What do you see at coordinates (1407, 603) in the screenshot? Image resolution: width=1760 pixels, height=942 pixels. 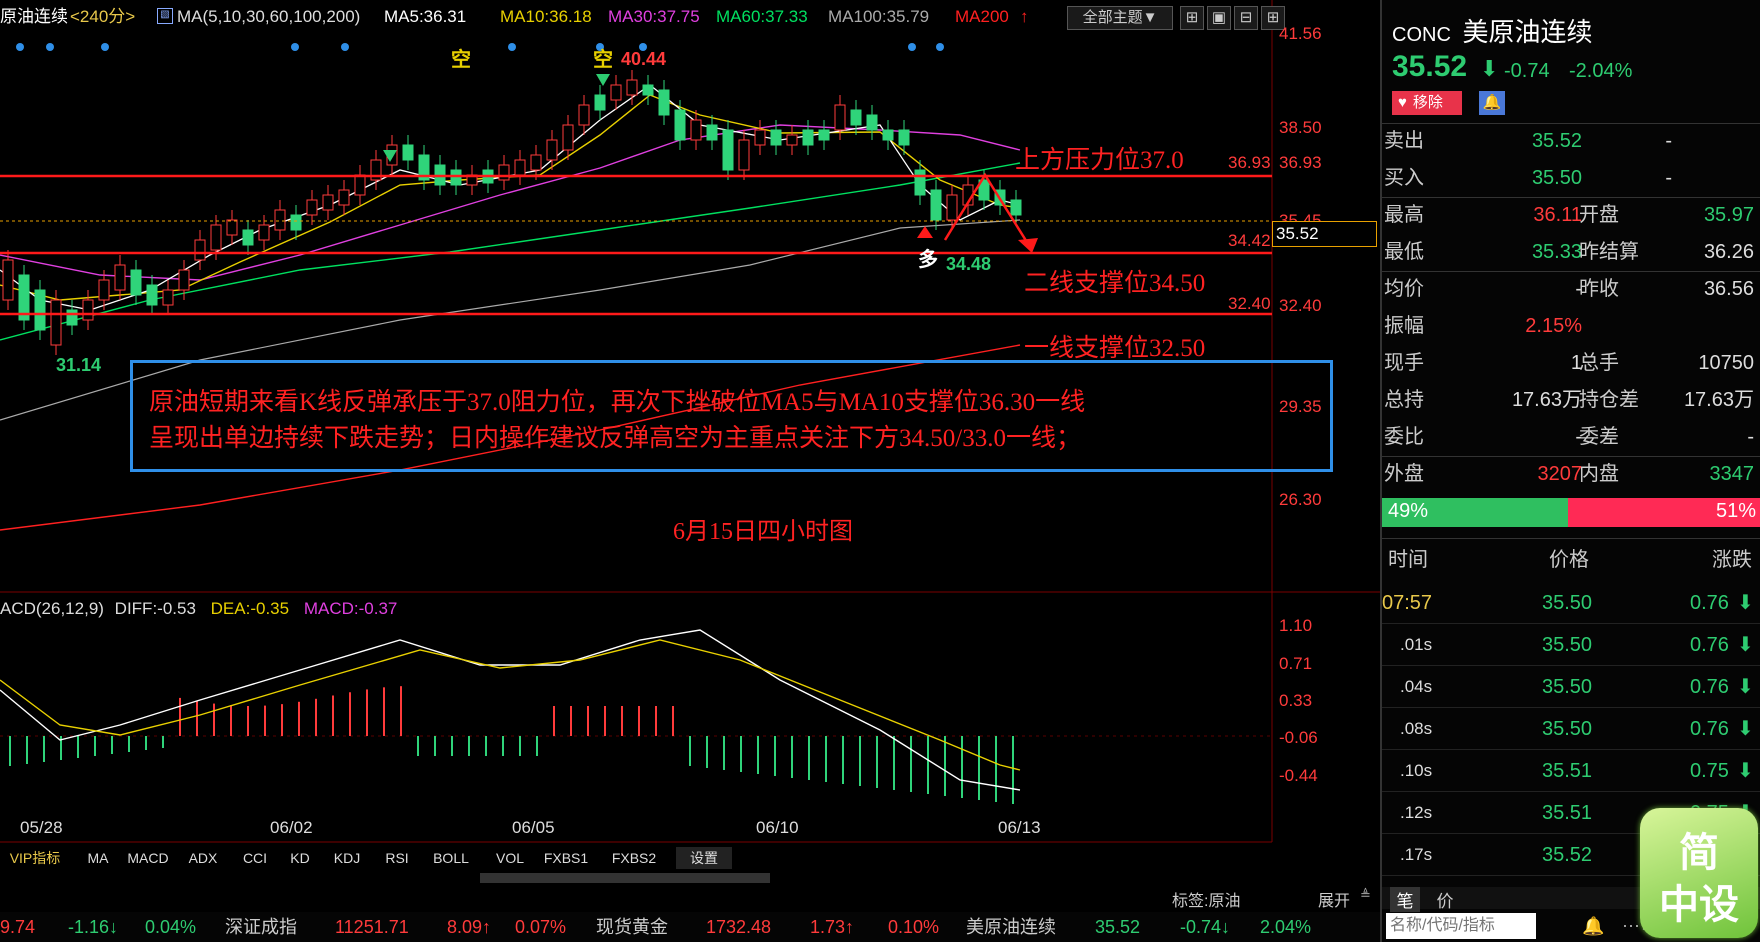 I see `trade-time: 07:57` at bounding box center [1407, 603].